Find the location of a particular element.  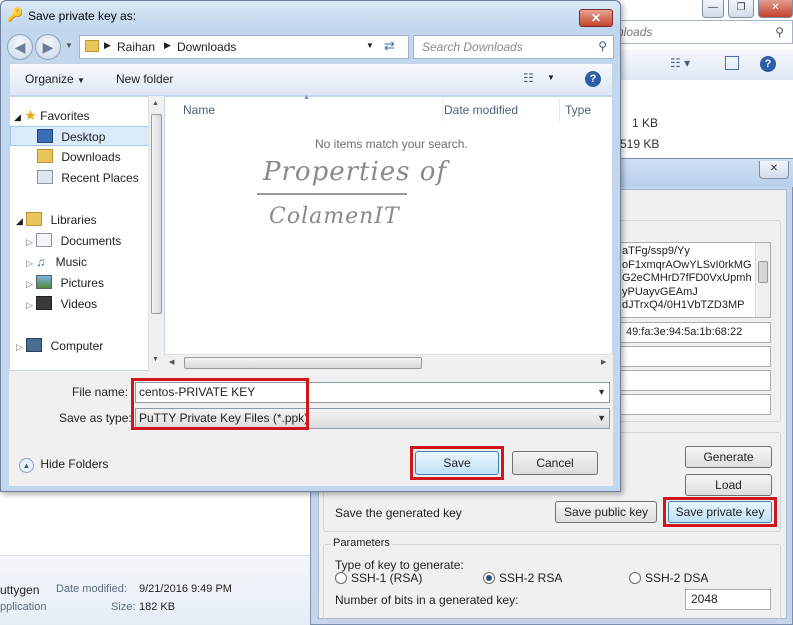

preview-pane-icon is located at coordinates (732, 63).